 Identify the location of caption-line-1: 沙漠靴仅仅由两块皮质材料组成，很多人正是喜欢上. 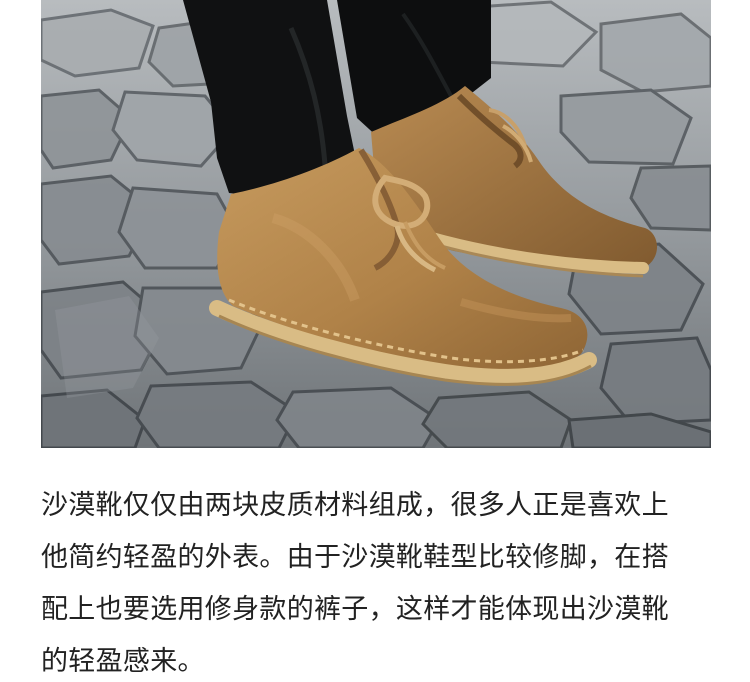
(355, 505).